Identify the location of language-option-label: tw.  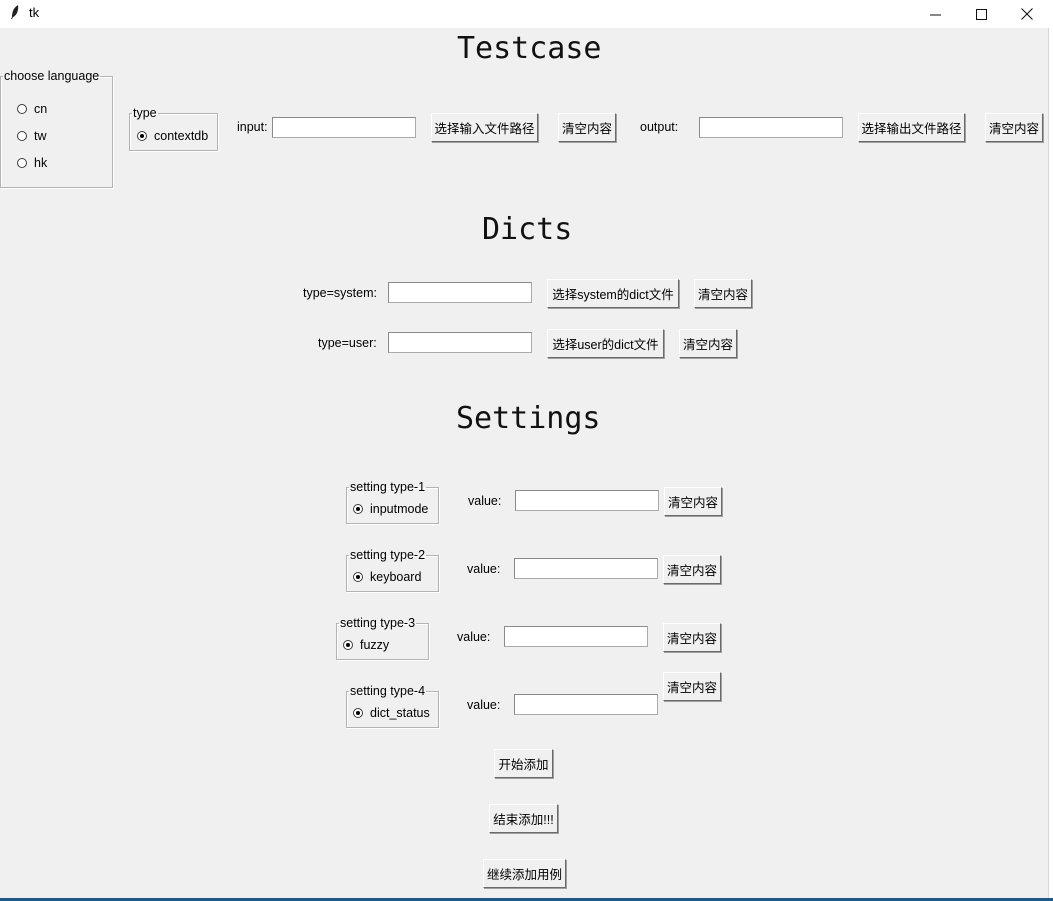
(40, 136).